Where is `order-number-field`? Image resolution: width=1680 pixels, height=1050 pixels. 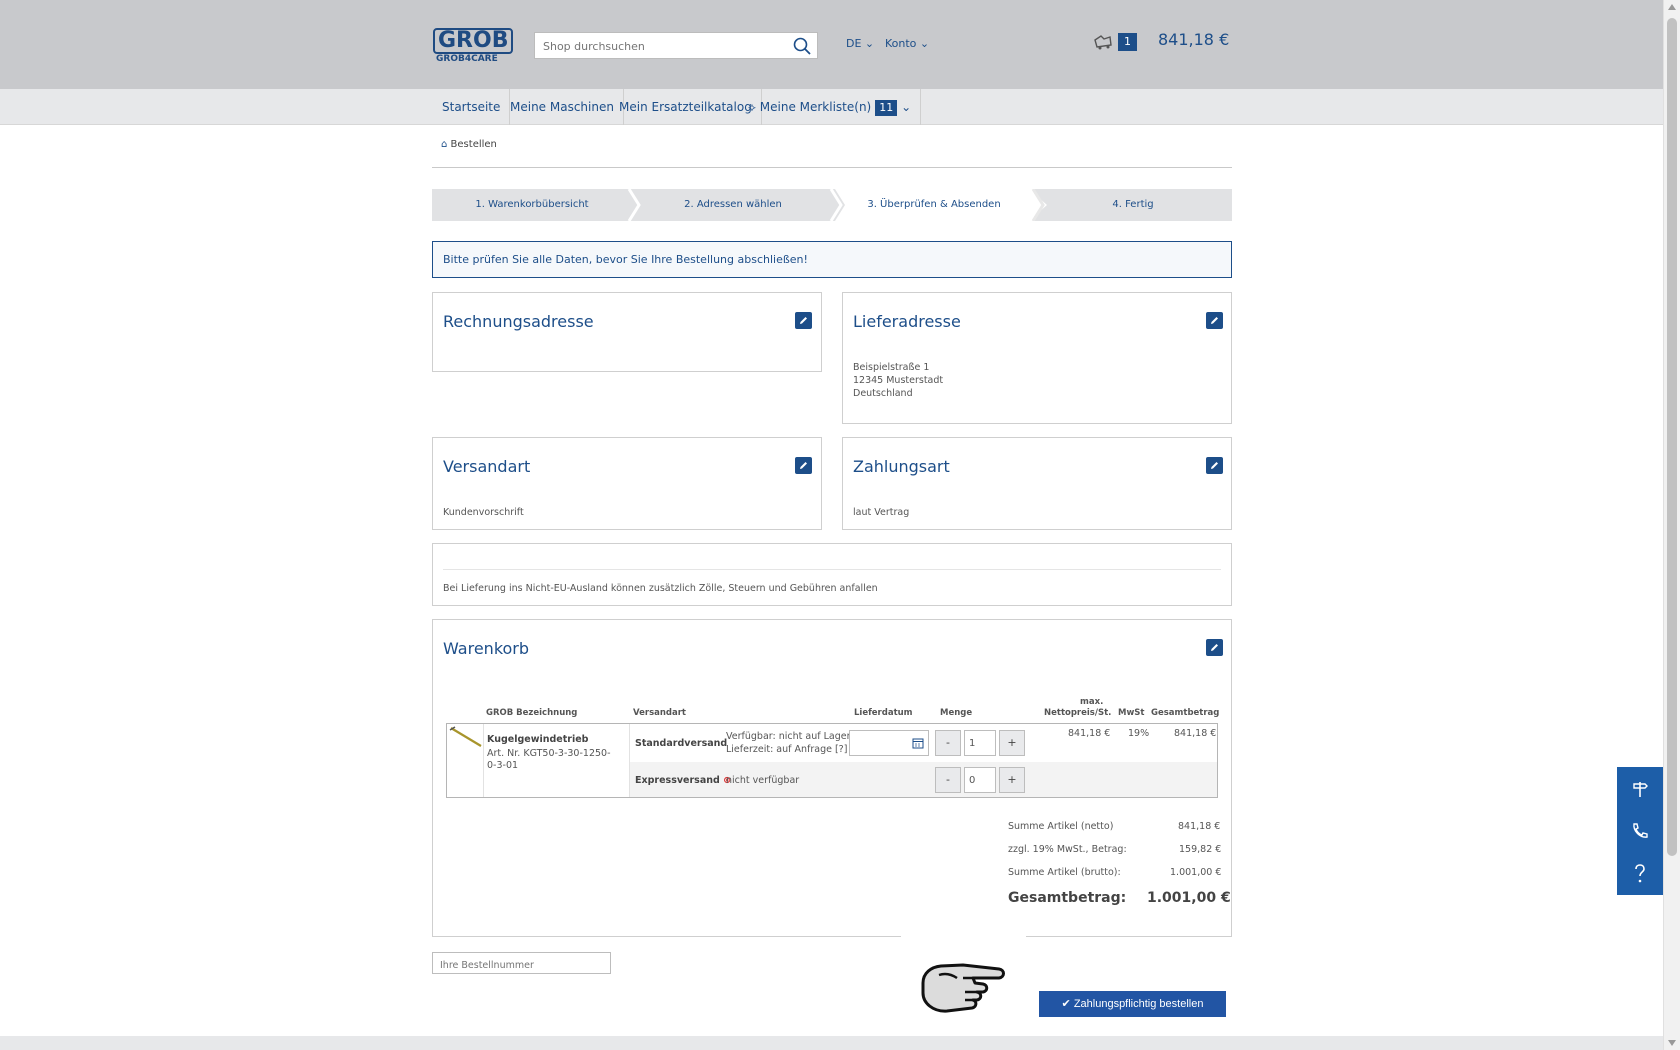 order-number-field is located at coordinates (521, 964).